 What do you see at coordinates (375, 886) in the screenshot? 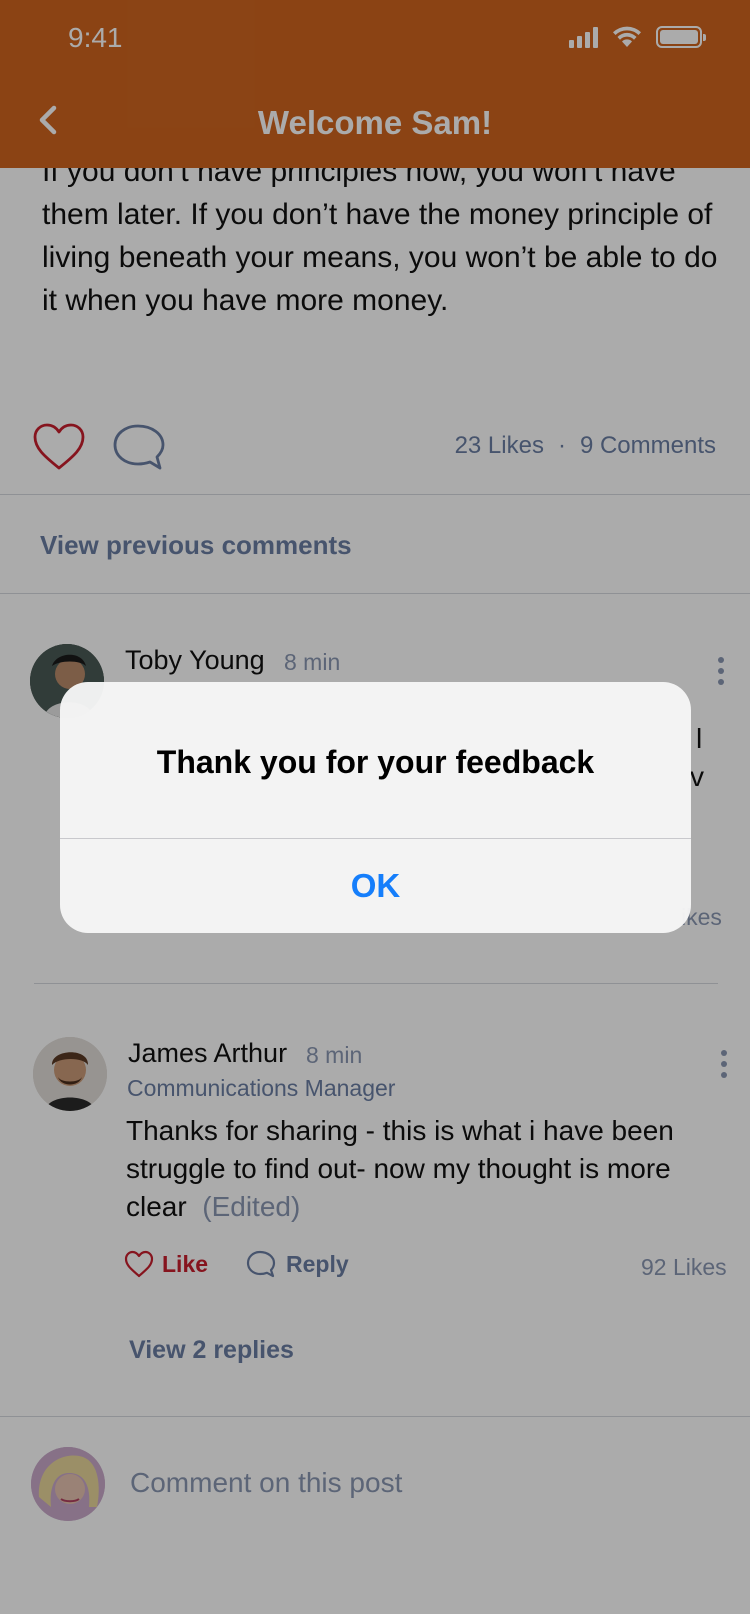
I see `ok-button: OK` at bounding box center [375, 886].